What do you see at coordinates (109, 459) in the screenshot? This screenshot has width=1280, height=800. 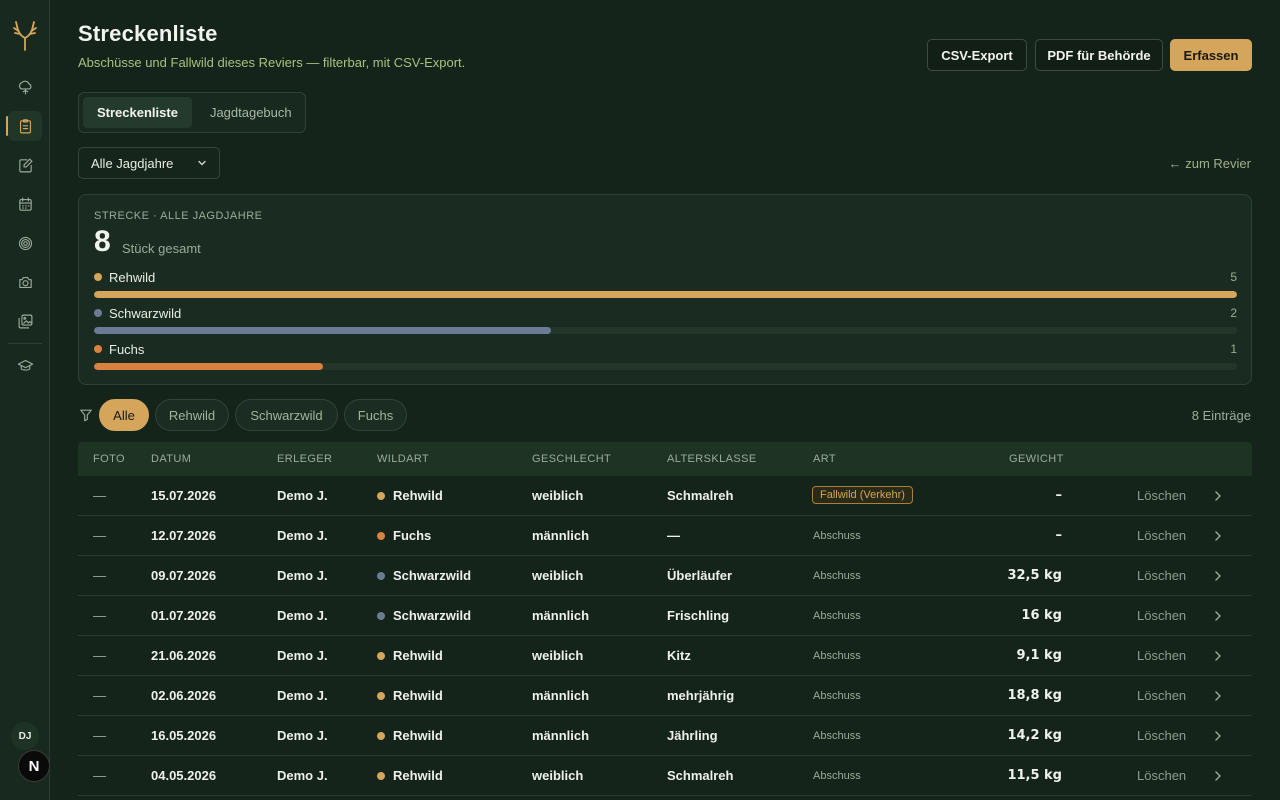 I see `col-foto: FOTO` at bounding box center [109, 459].